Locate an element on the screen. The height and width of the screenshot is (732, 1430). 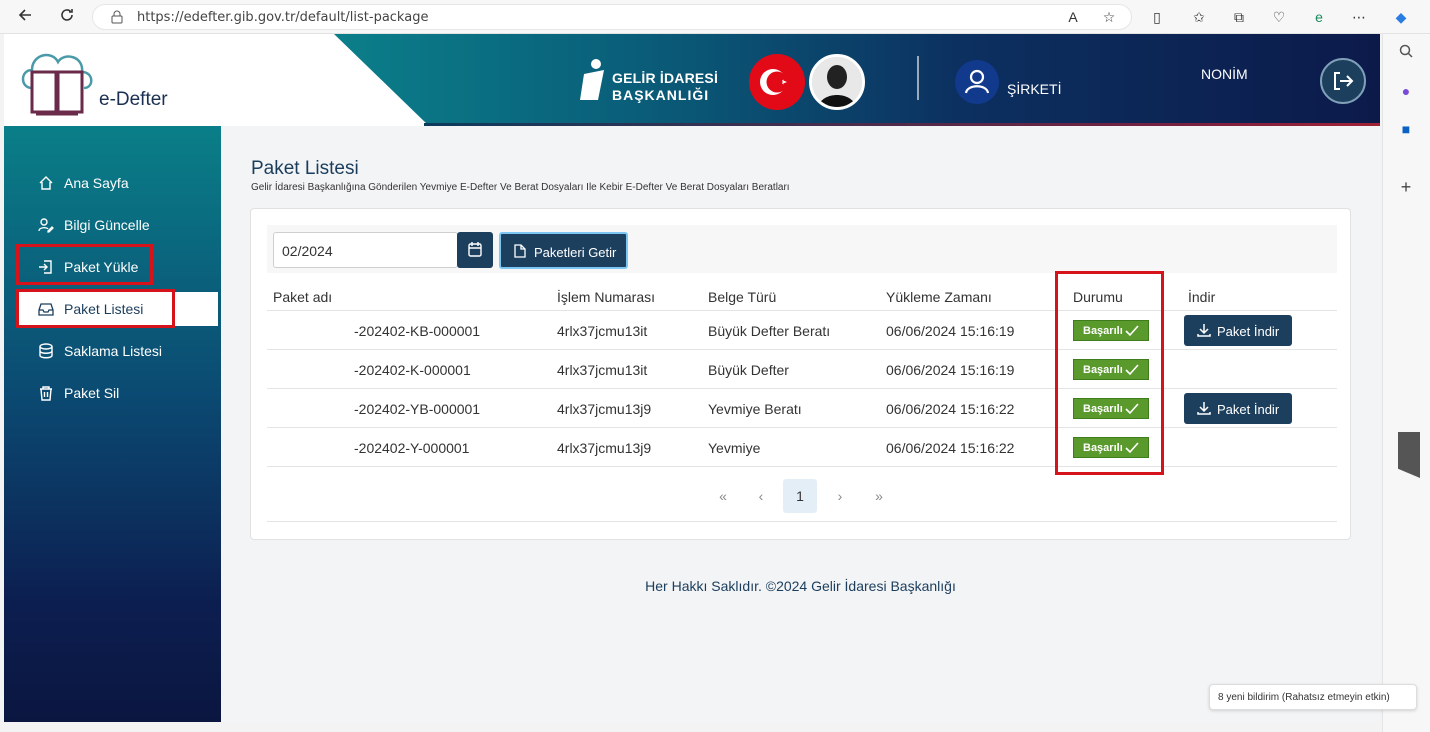
browser-essentials-icon: ♡ is located at coordinates (1279, 17).